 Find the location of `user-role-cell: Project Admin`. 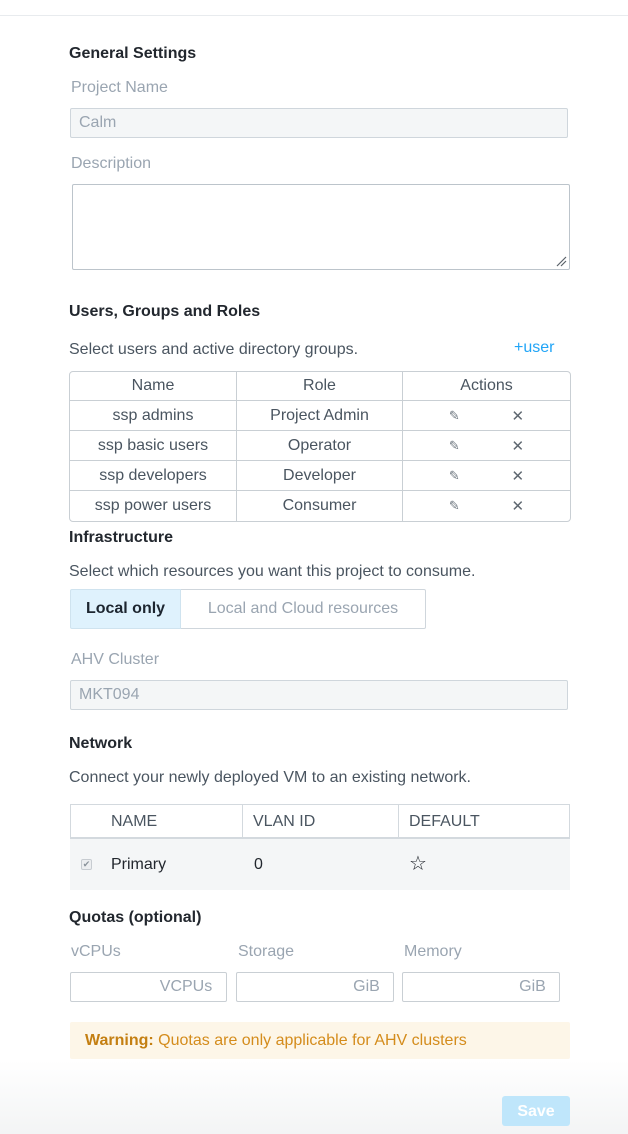

user-role-cell: Project Admin is located at coordinates (320, 416).